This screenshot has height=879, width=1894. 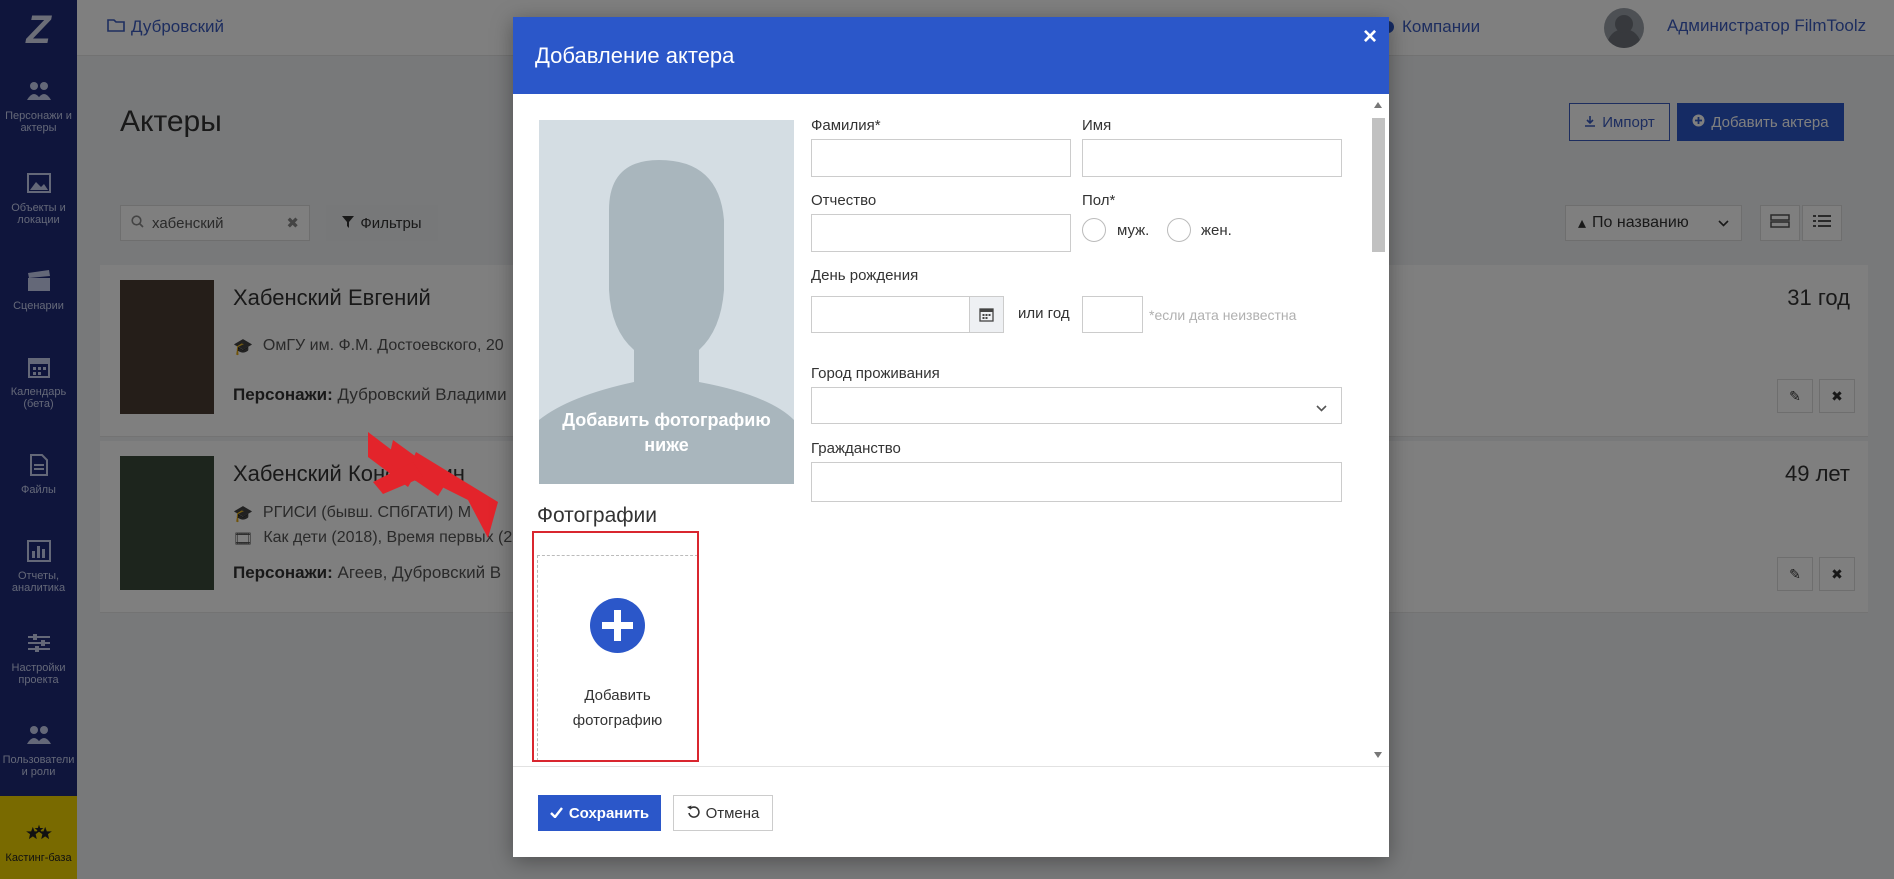 What do you see at coordinates (986, 314) in the screenshot?
I see `calendar-icon` at bounding box center [986, 314].